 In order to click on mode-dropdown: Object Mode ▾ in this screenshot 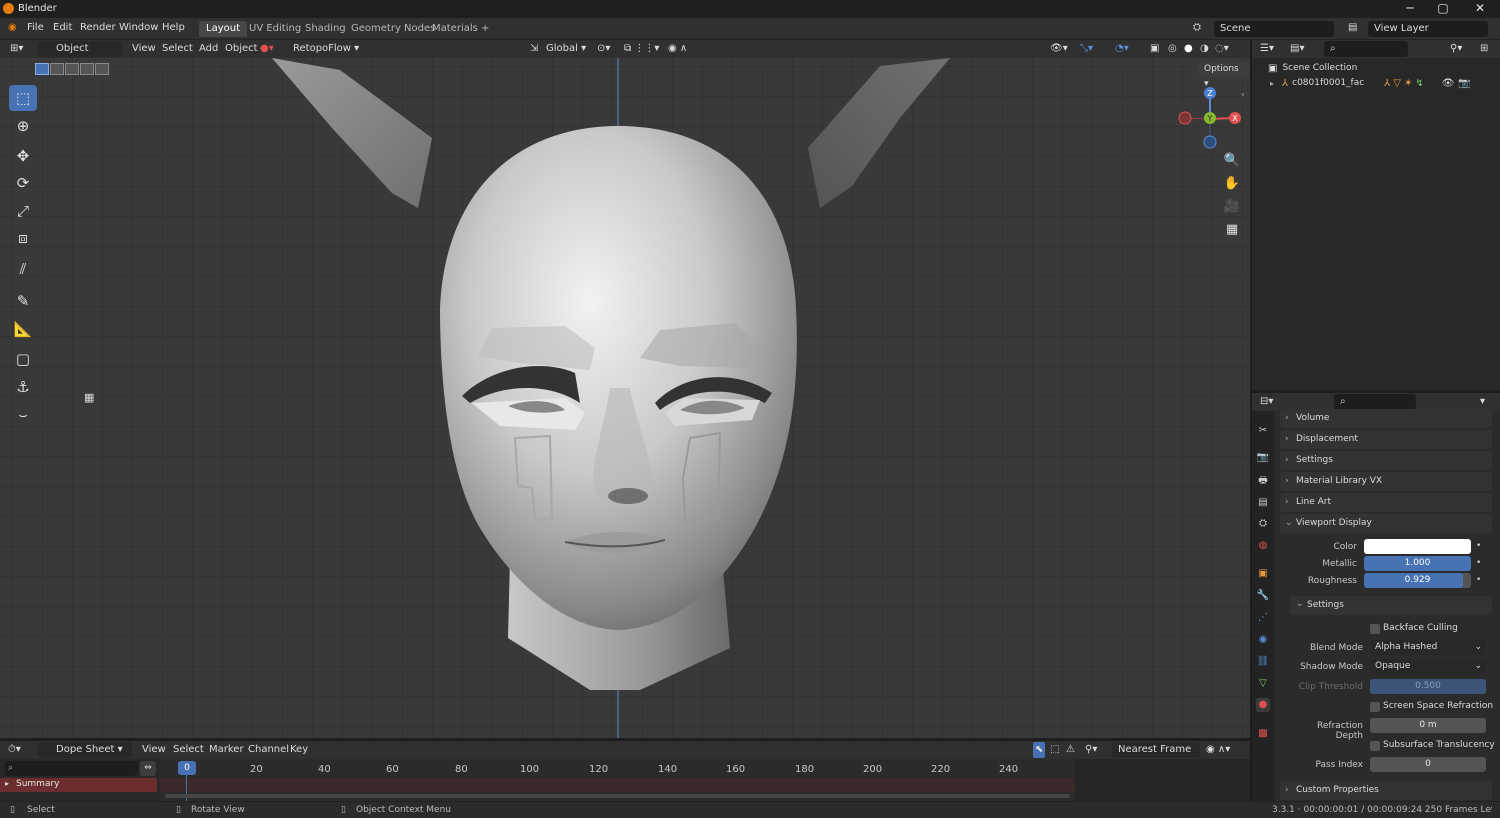, I will do `click(80, 55)`.